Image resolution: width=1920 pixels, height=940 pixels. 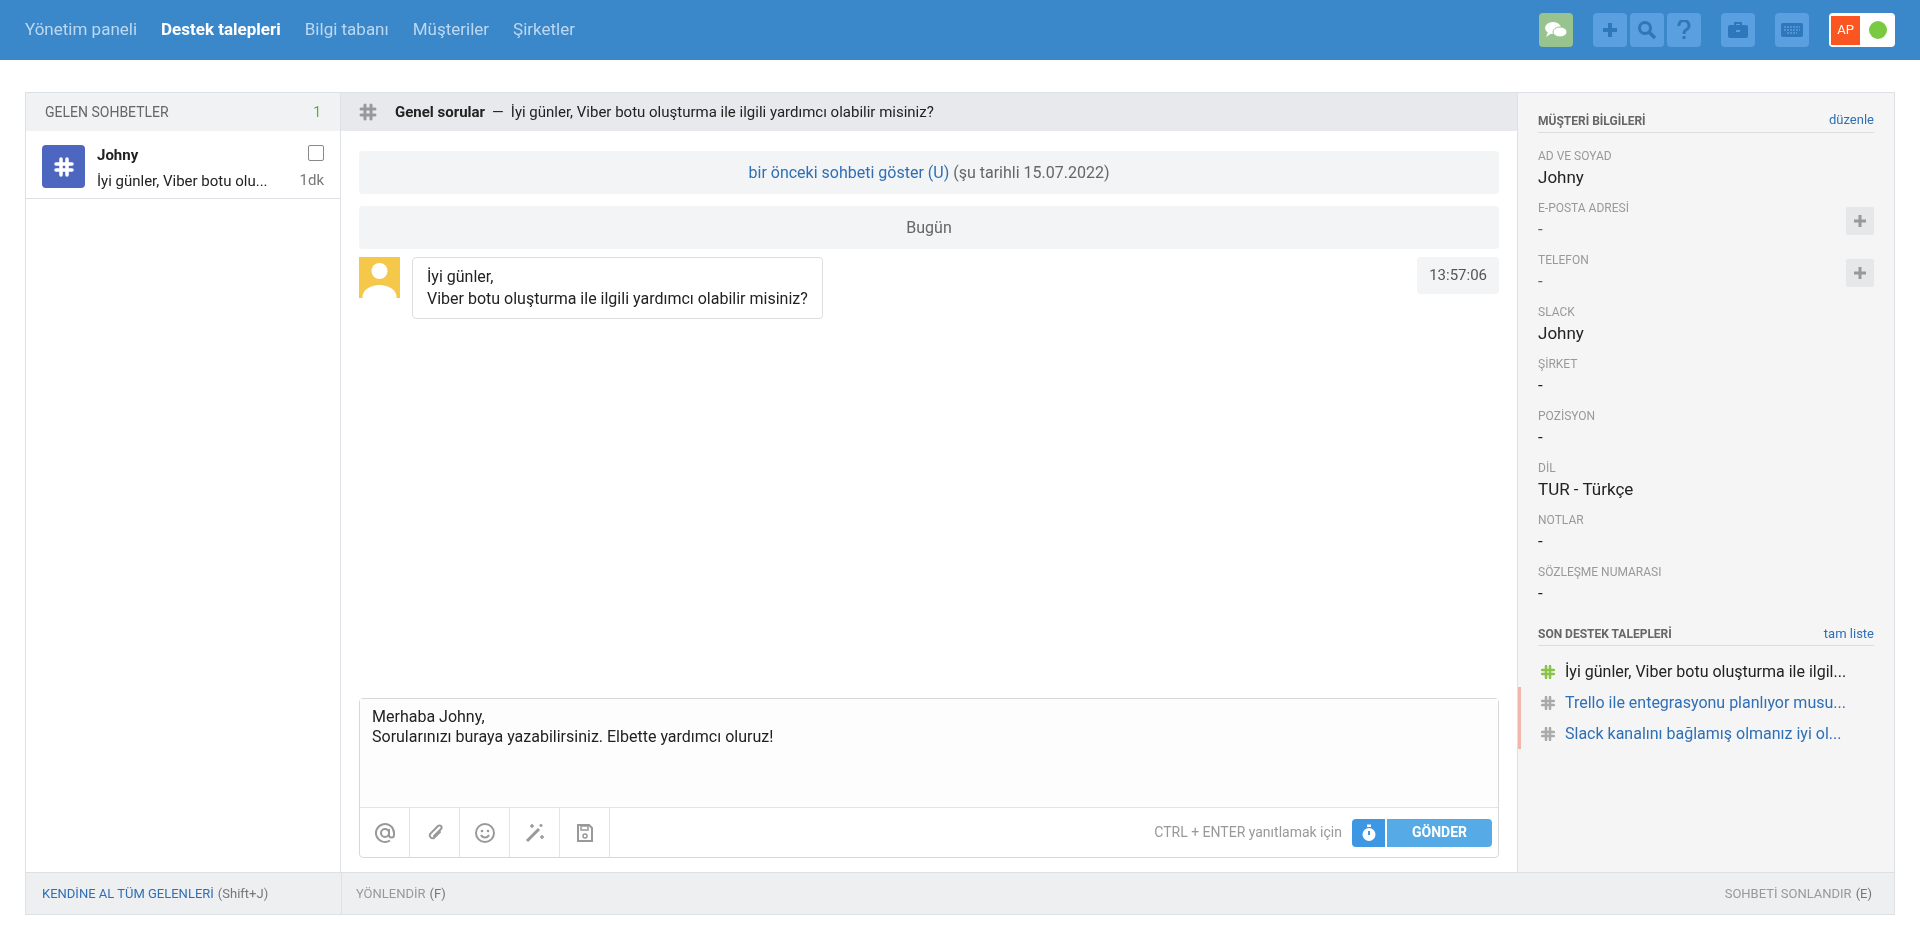 I want to click on briefcase-icon, so click(x=1738, y=30).